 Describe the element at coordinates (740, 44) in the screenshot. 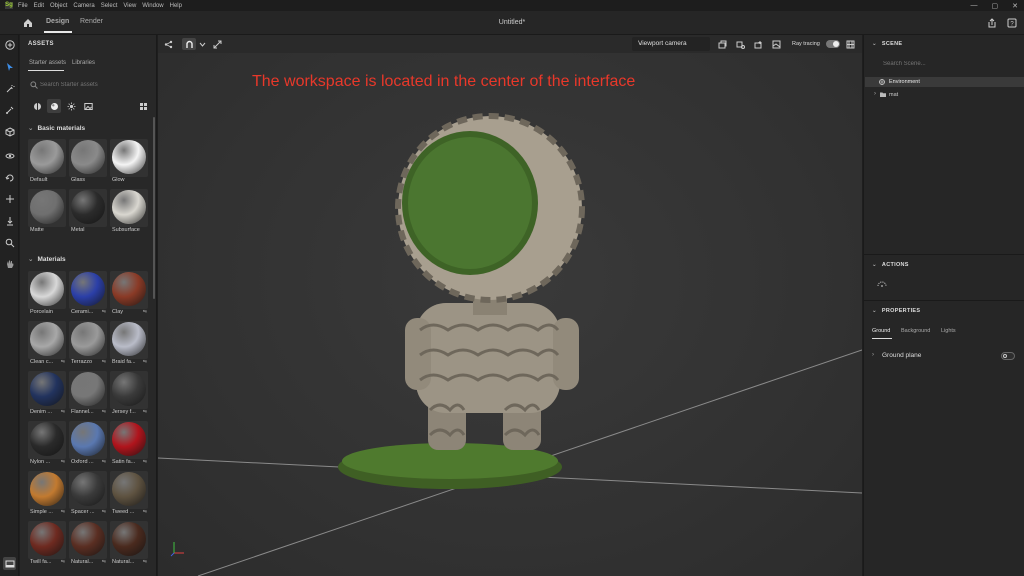

I see `camera-history-icon` at that location.